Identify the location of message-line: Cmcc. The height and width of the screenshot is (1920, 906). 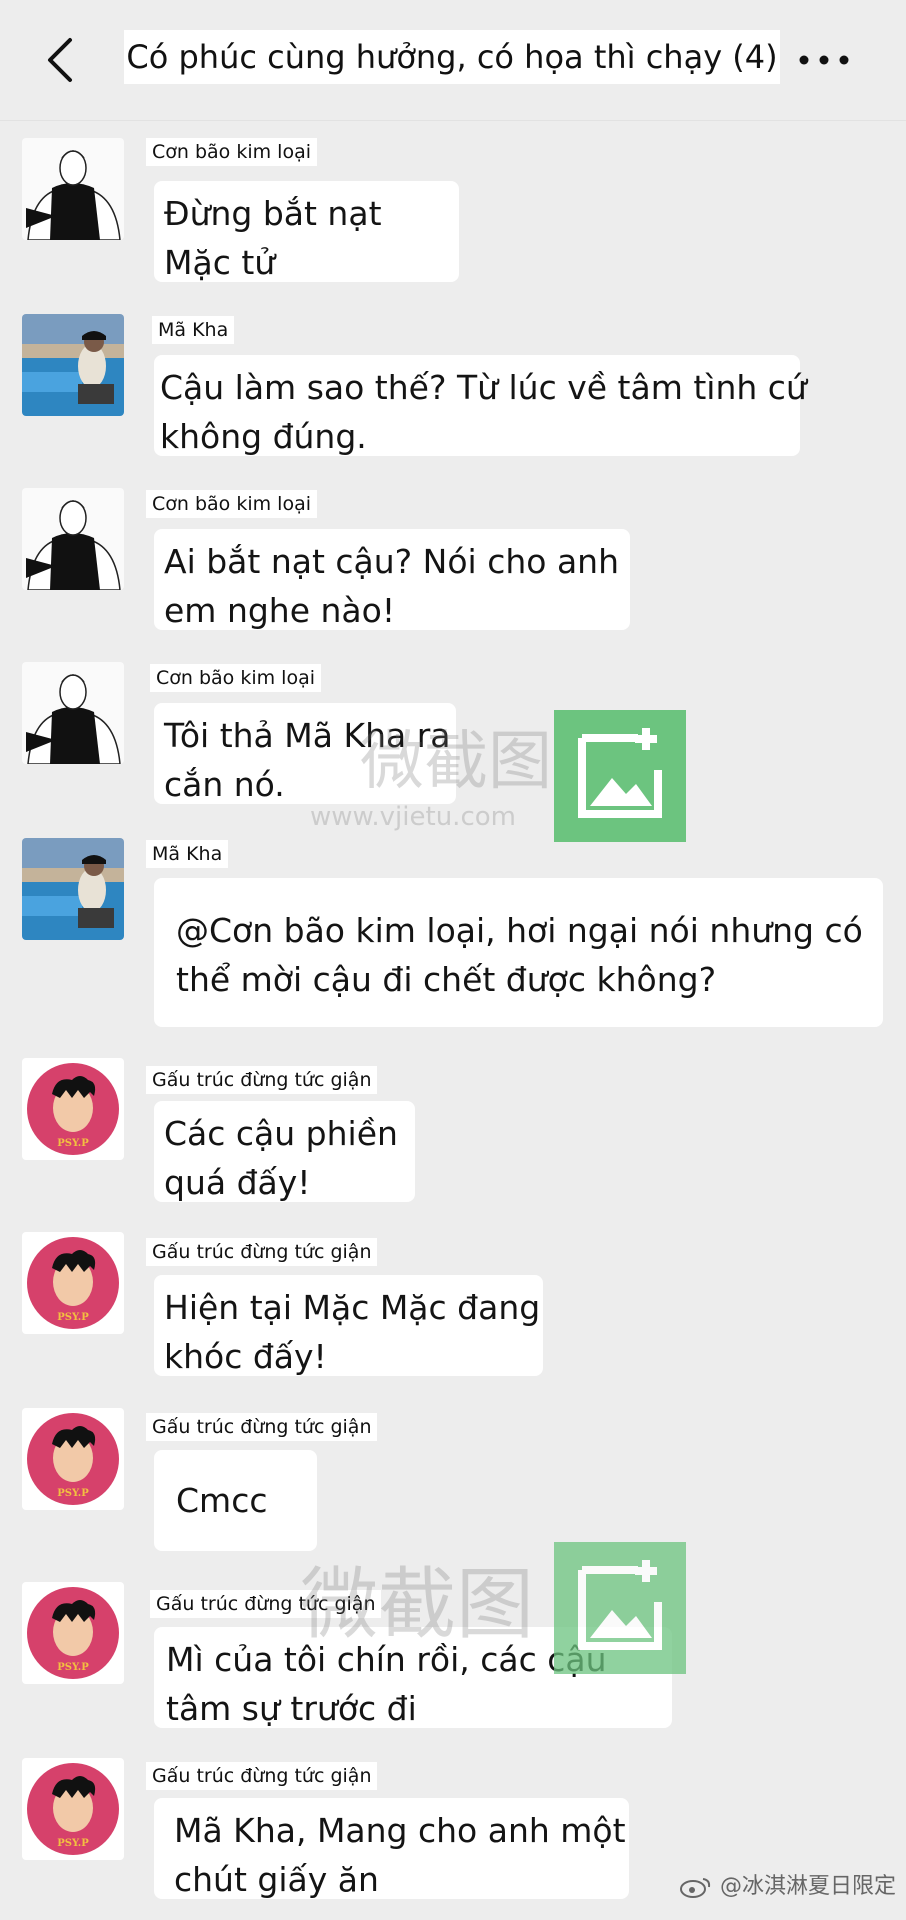
(222, 1500).